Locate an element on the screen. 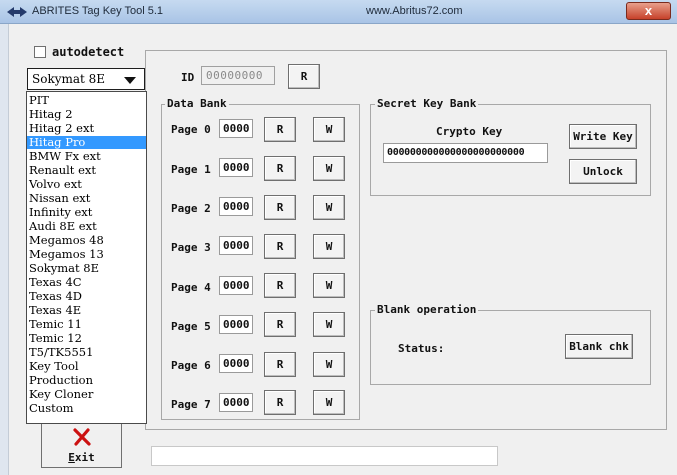 The width and height of the screenshot is (677, 475). tag-type-option-highlighted: Hitag Pro is located at coordinates (86, 142).